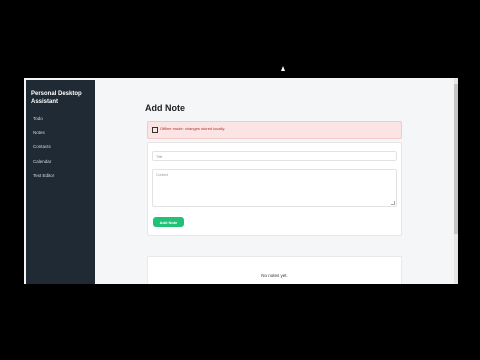 This screenshot has width=480, height=360. Describe the element at coordinates (168, 222) in the screenshot. I see `add-note-button: Add Note` at that location.